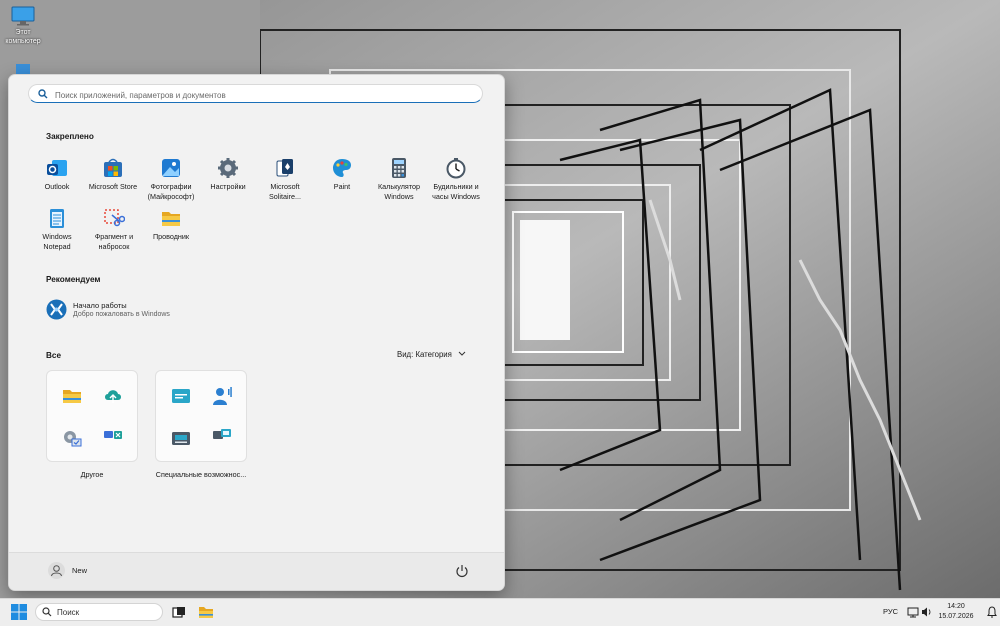  What do you see at coordinates (57, 168) in the screenshot?
I see `outlook-icon` at bounding box center [57, 168].